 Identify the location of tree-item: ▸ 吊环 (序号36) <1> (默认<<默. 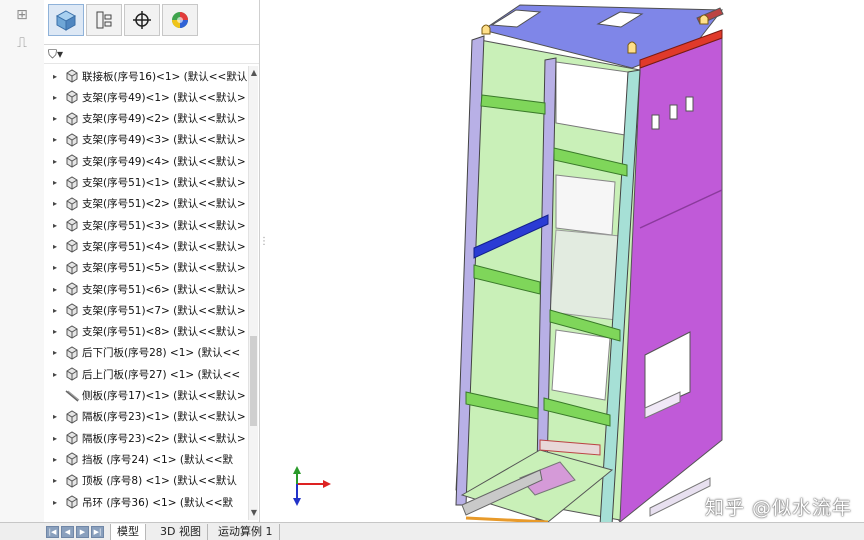
(146, 502).